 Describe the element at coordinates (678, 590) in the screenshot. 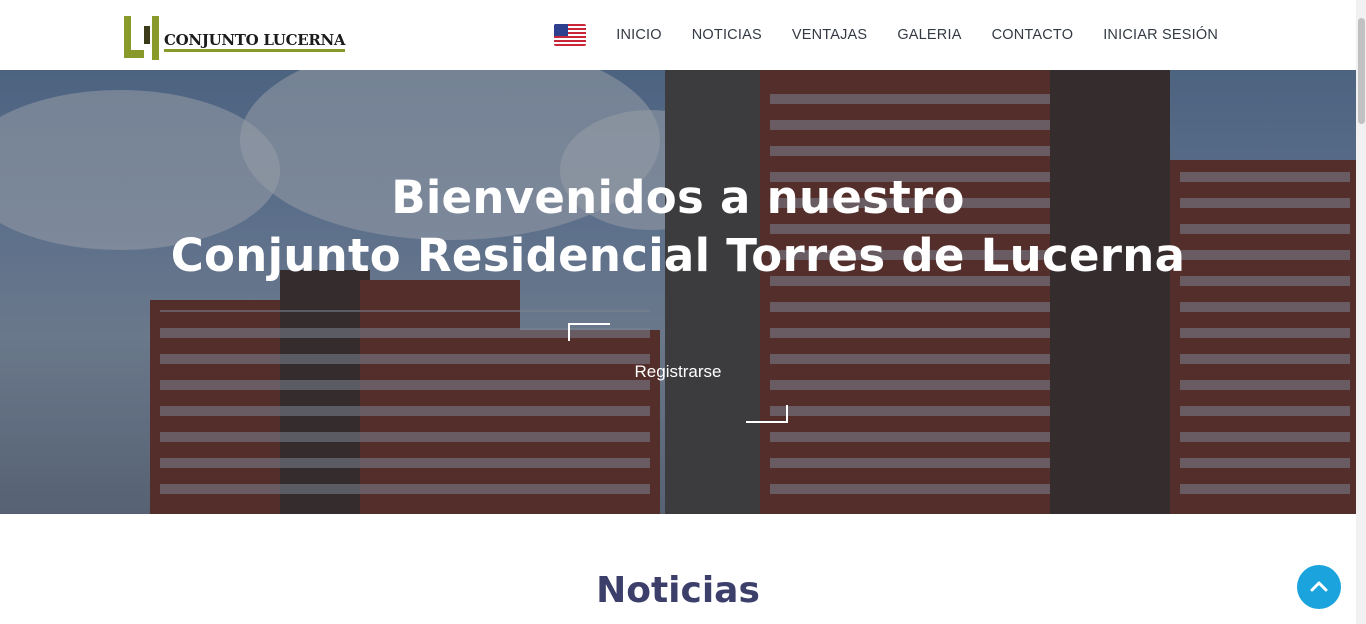

I see `section-title-noticias: Noticias` at that location.